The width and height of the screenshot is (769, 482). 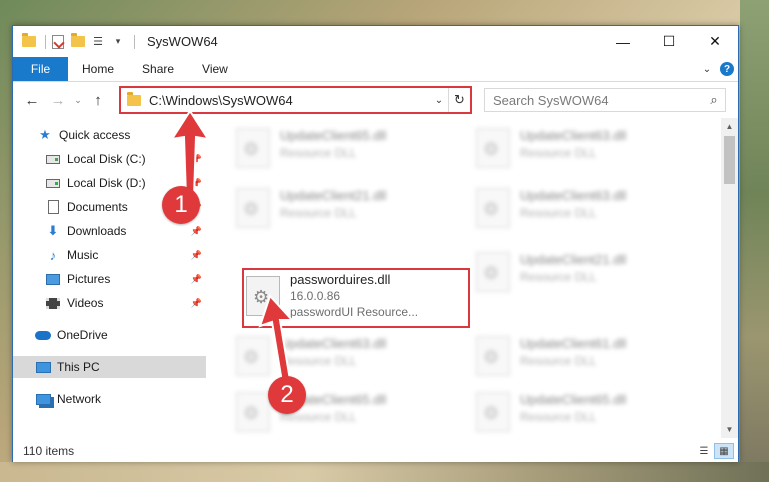 I want to click on ribbon-right: ⌄ ?, so click(x=718, y=69).